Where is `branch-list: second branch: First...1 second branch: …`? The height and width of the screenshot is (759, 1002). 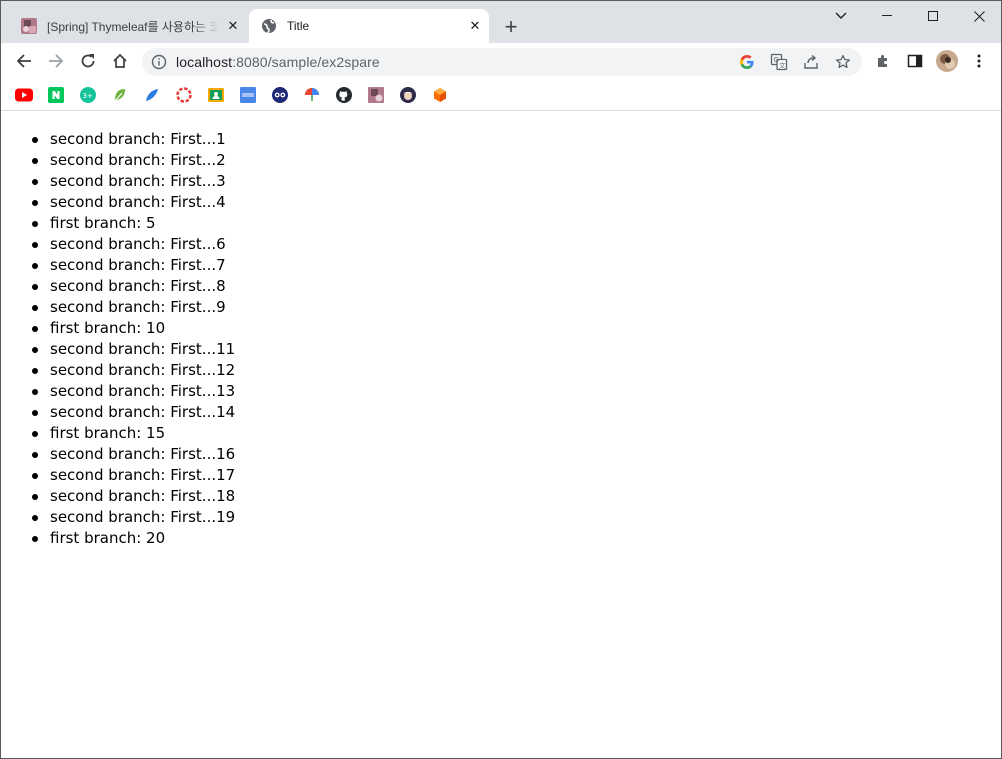 branch-list: second branch: First...1 second branch: … is located at coordinates (122, 339).